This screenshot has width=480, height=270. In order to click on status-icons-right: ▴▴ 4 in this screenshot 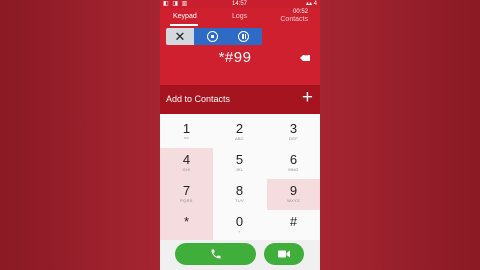, I will do `click(311, 4)`.